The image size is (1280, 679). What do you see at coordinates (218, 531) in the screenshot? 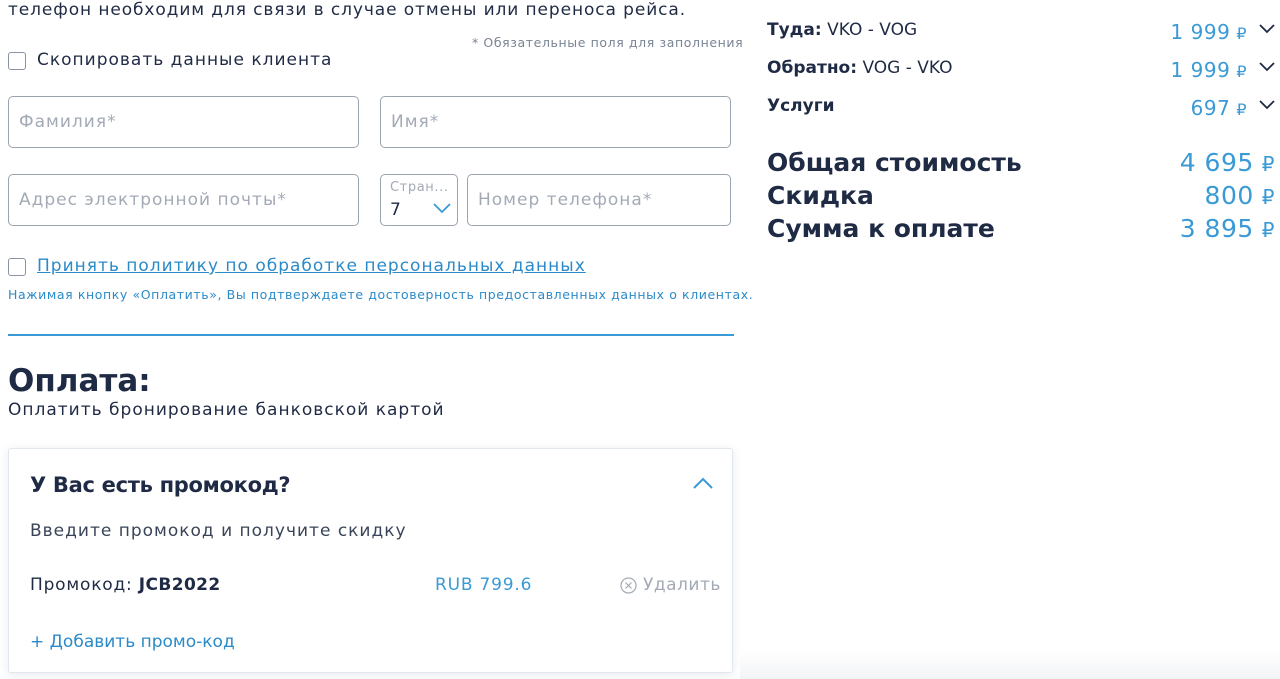
I see `promo-hint: Введите промокод и получите скидку` at bounding box center [218, 531].